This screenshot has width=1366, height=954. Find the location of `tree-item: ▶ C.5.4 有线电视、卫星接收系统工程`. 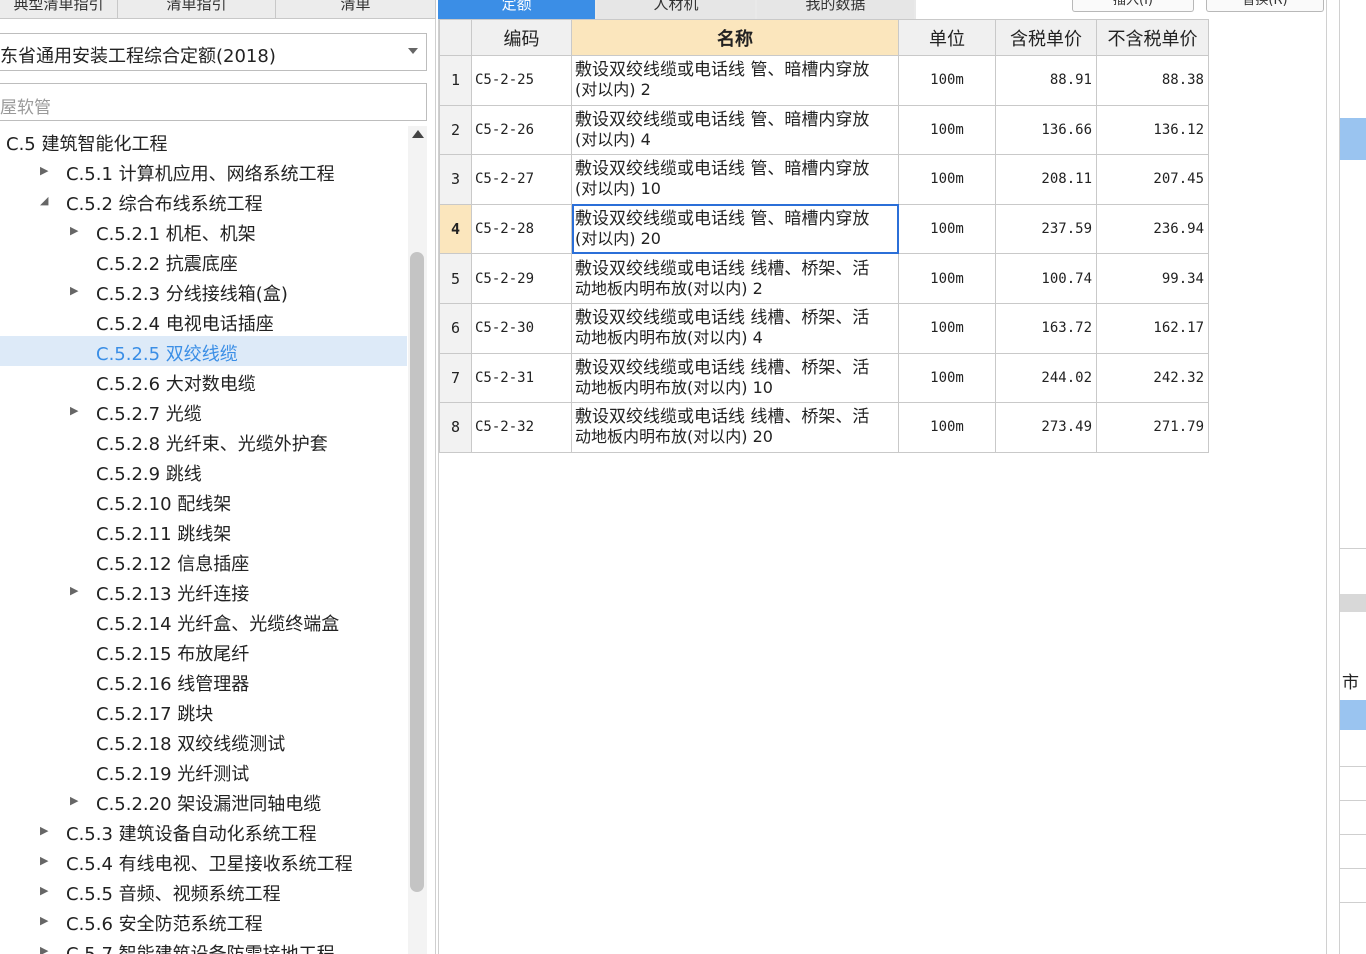

tree-item: ▶ C.5.4 有线电视、卫星接收系统工程 is located at coordinates (203, 861).